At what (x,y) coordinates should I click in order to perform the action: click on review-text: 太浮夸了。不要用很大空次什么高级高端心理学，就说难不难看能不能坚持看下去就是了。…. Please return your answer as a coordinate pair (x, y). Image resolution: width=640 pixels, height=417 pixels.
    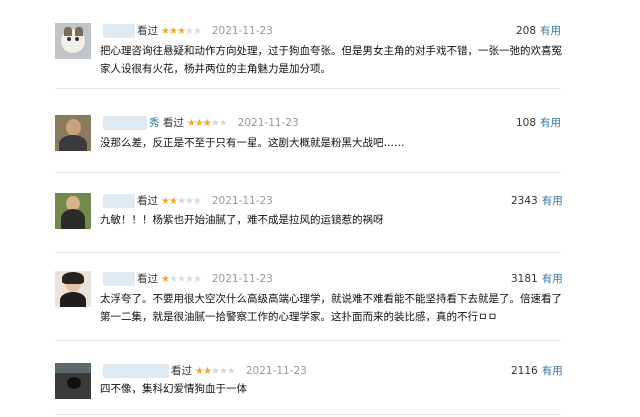
    Looking at the image, I should click on (331, 308).